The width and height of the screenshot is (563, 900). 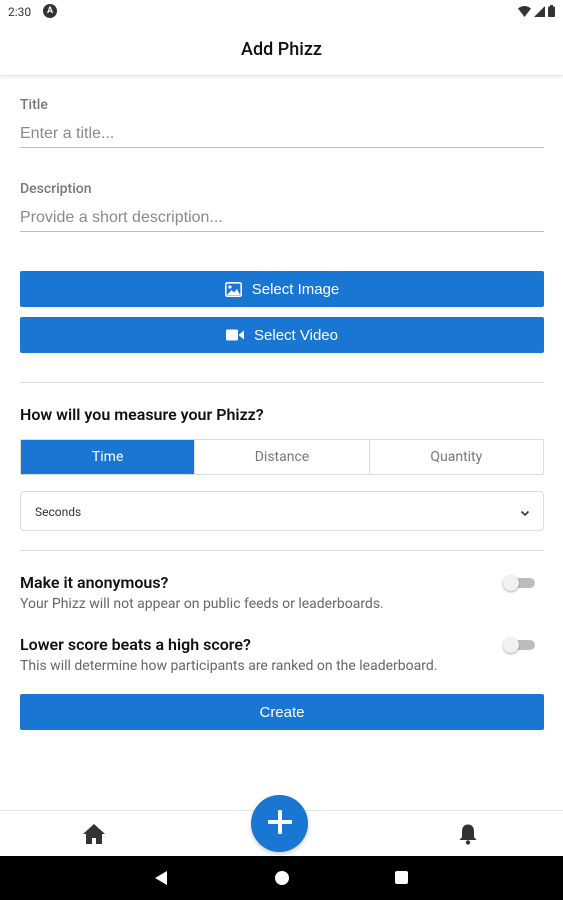 What do you see at coordinates (56, 189) in the screenshot?
I see `description-label: Description` at bounding box center [56, 189].